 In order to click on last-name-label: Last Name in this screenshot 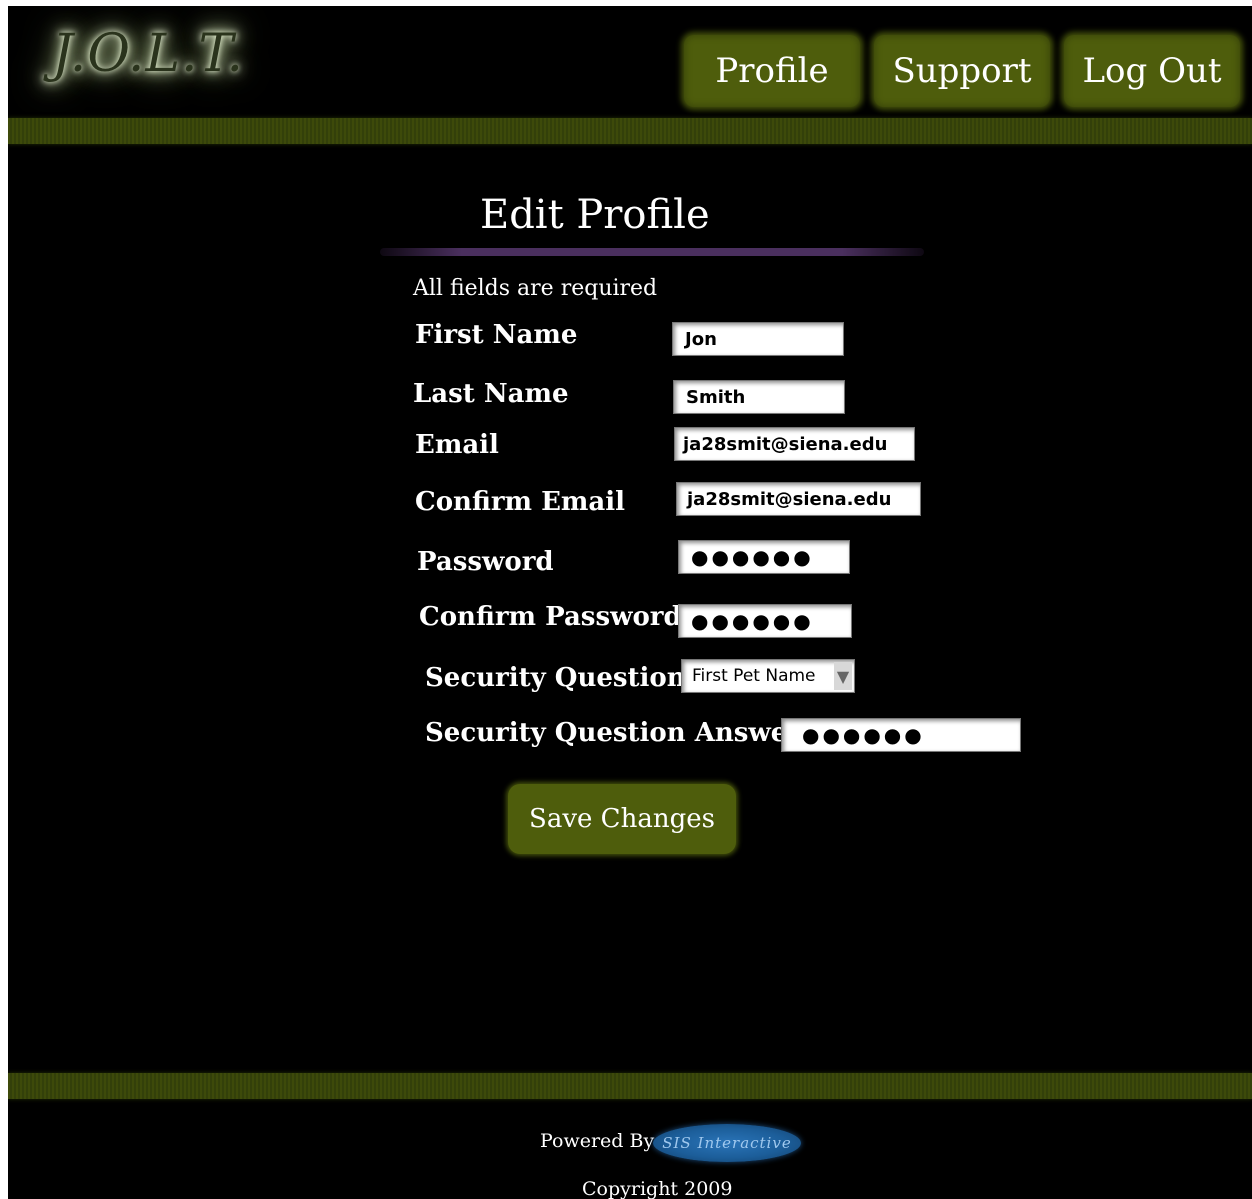, I will do `click(491, 394)`.